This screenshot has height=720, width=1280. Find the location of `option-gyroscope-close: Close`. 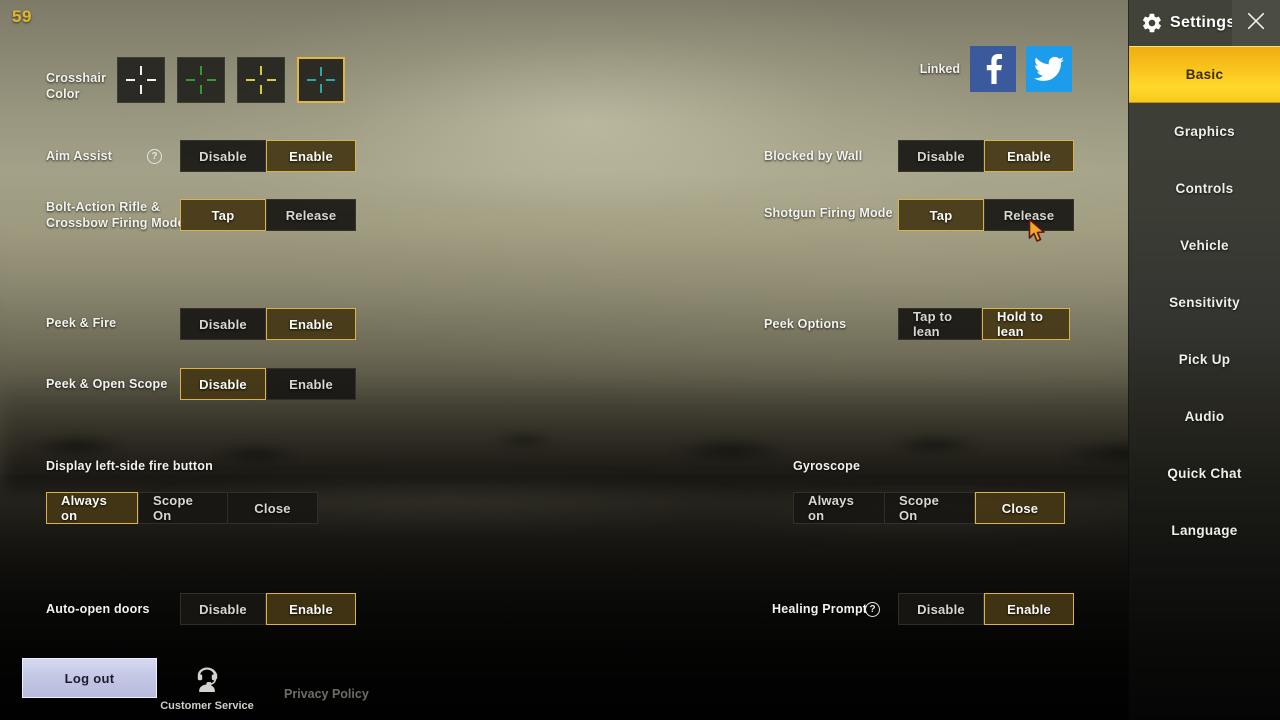

option-gyroscope-close: Close is located at coordinates (1020, 508).